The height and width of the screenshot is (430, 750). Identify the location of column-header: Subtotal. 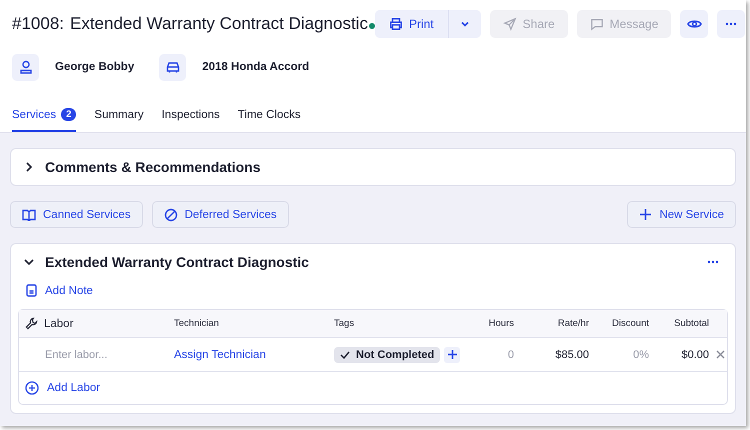
(691, 323).